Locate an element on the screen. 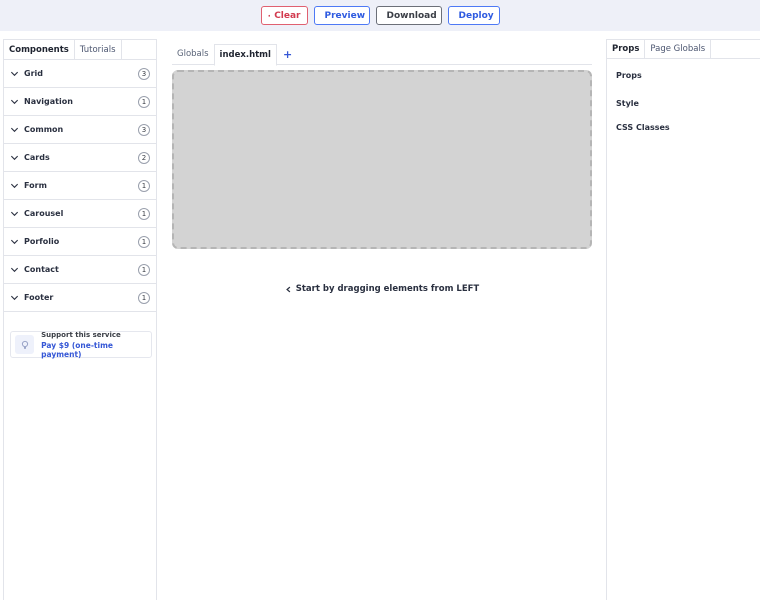  category-label: Grid is located at coordinates (33, 73).